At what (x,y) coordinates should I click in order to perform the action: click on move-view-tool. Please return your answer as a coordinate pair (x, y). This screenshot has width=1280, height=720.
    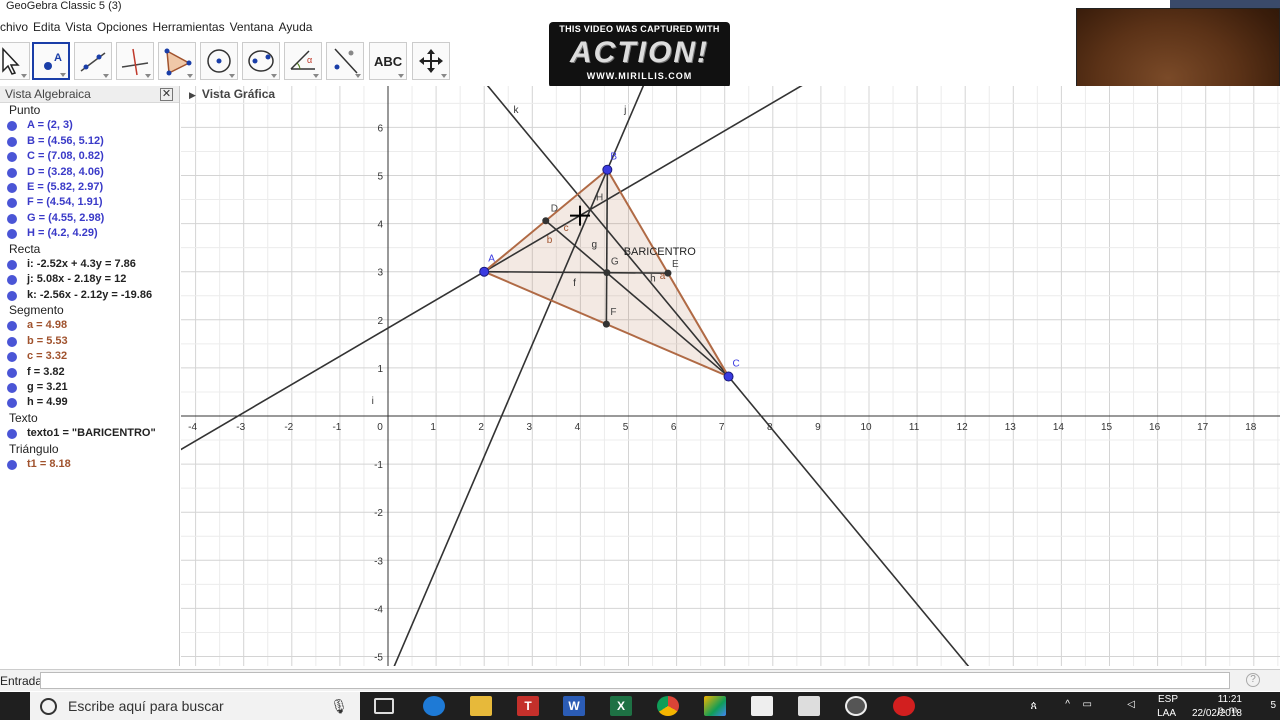
    Looking at the image, I should click on (431, 61).